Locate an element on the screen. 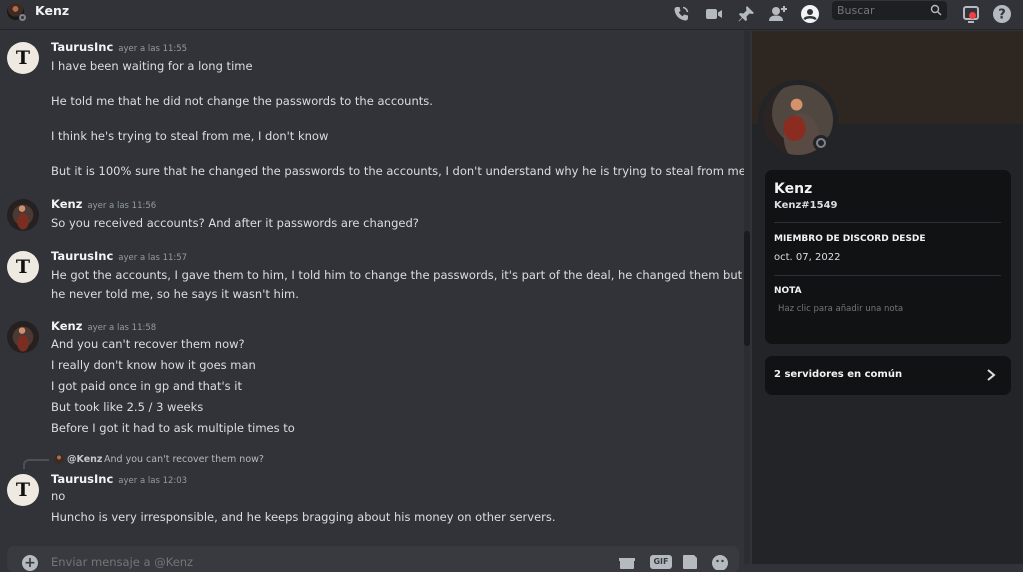 The width and height of the screenshot is (1023, 572). pinned-messages-icon is located at coordinates (746, 14).